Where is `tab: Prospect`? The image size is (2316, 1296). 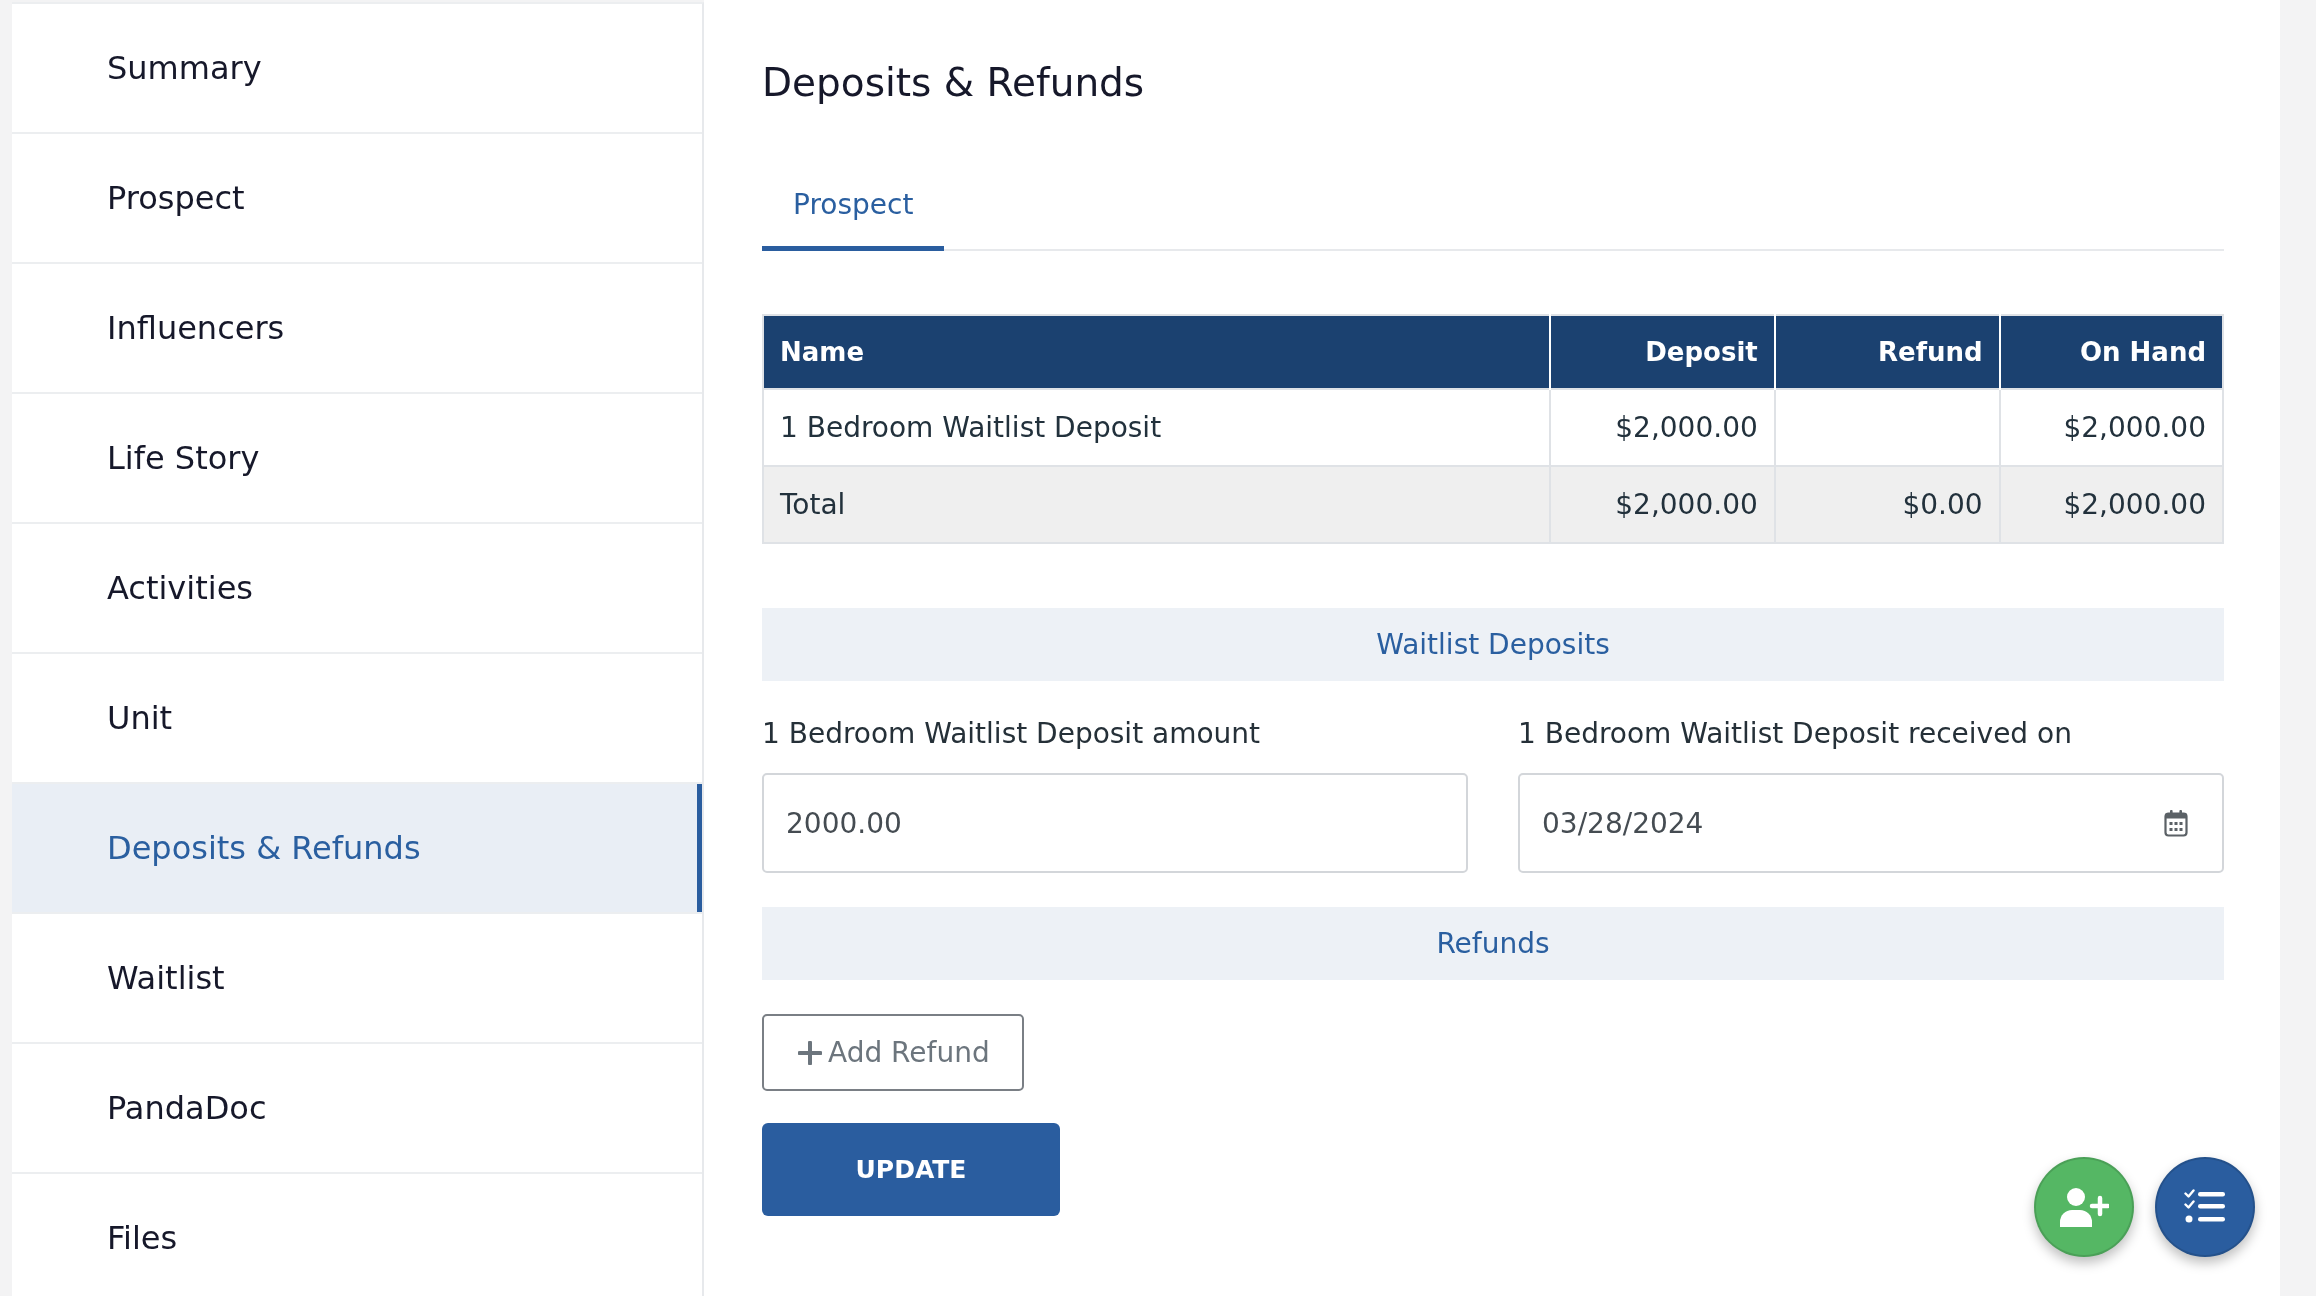 tab: Prospect is located at coordinates (853, 212).